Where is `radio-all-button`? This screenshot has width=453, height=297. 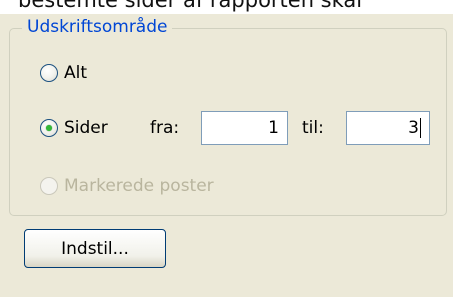 radio-all-button is located at coordinates (49, 73).